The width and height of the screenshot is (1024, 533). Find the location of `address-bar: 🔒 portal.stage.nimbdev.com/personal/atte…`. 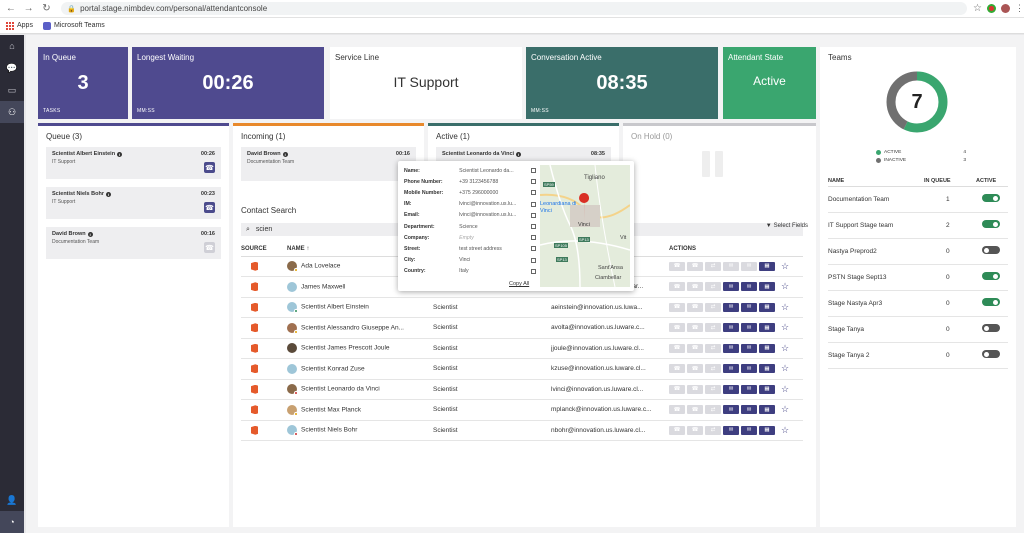

address-bar: 🔒 portal.stage.nimbdev.com/personal/atte… is located at coordinates (514, 8).